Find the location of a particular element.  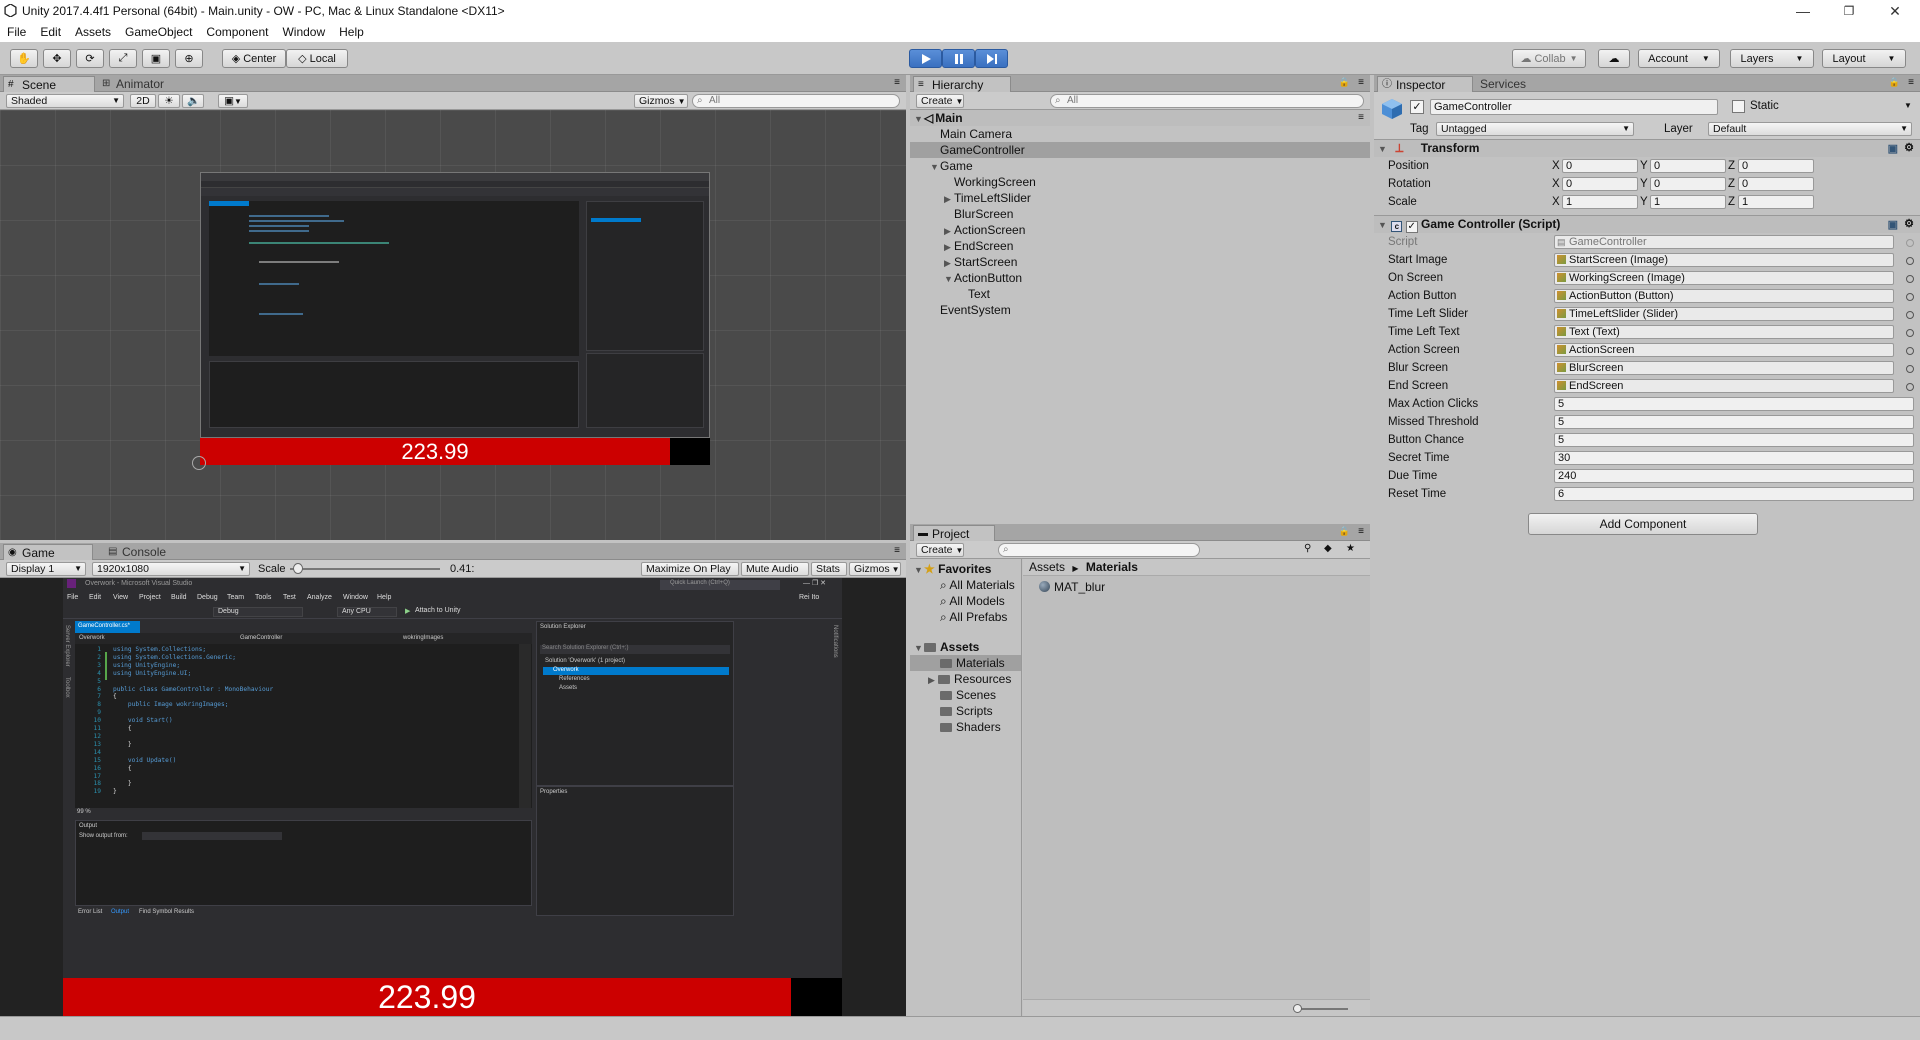

object-reference-field: TimeLeftSlider (Slider) is located at coordinates (1724, 314).